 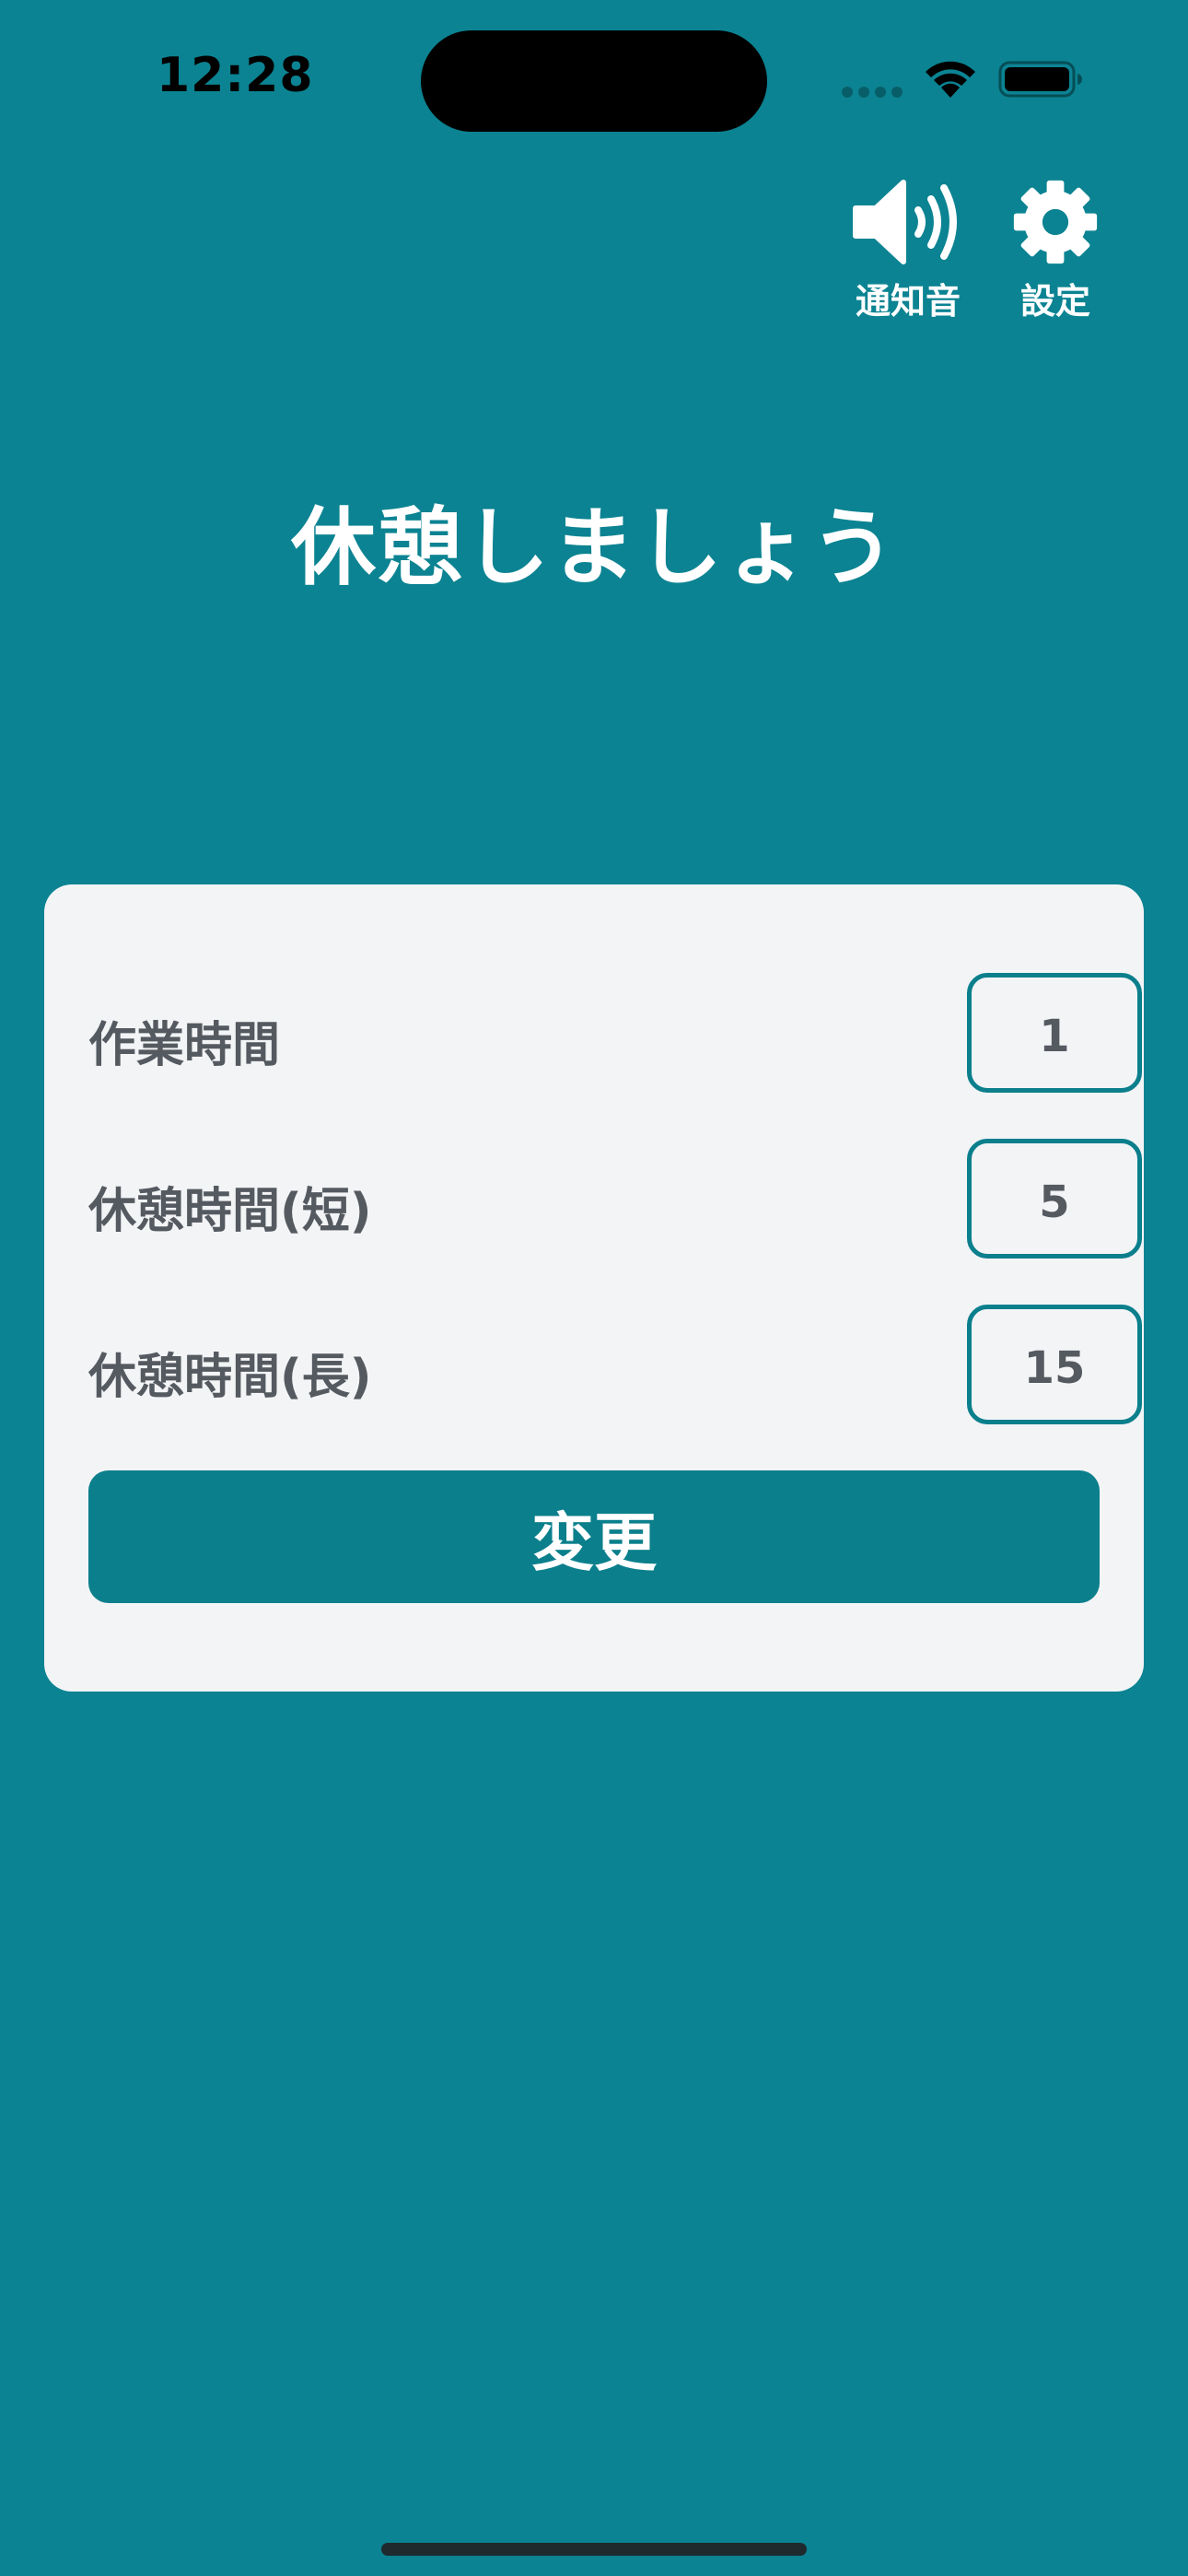 What do you see at coordinates (616, 1033) in the screenshot?
I see `work-time-row: 作業時間` at bounding box center [616, 1033].